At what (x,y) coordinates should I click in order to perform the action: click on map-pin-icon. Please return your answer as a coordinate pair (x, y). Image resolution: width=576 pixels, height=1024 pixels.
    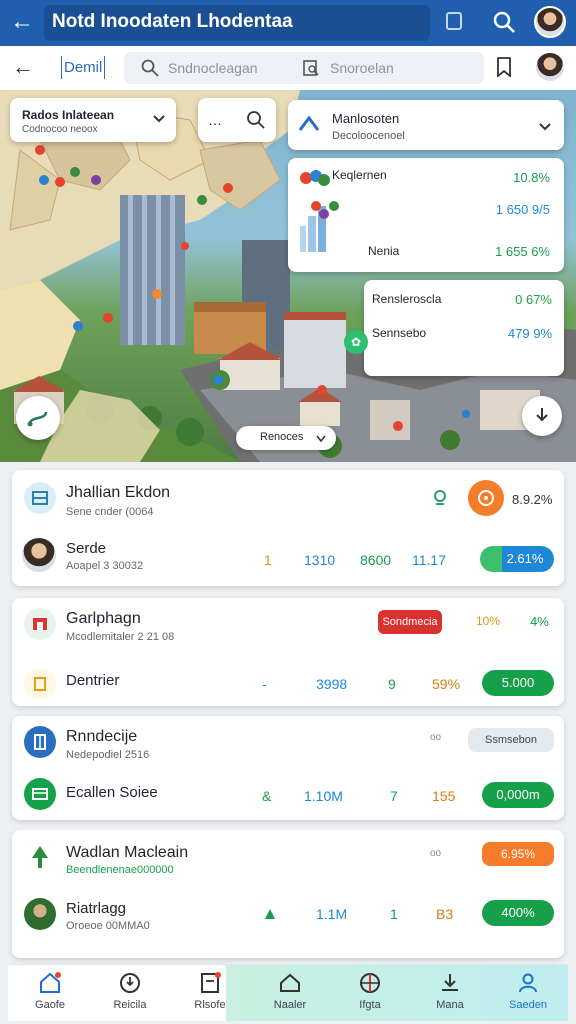
    Looking at the image, I should click on (309, 123).